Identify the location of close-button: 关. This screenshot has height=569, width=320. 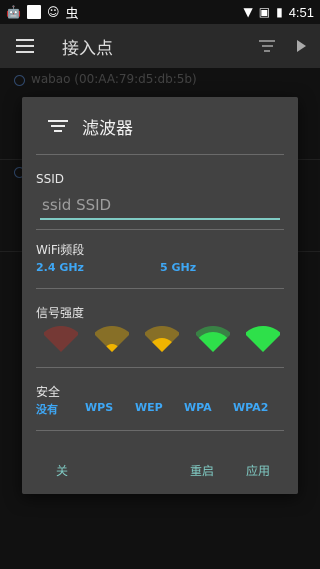
(62, 470).